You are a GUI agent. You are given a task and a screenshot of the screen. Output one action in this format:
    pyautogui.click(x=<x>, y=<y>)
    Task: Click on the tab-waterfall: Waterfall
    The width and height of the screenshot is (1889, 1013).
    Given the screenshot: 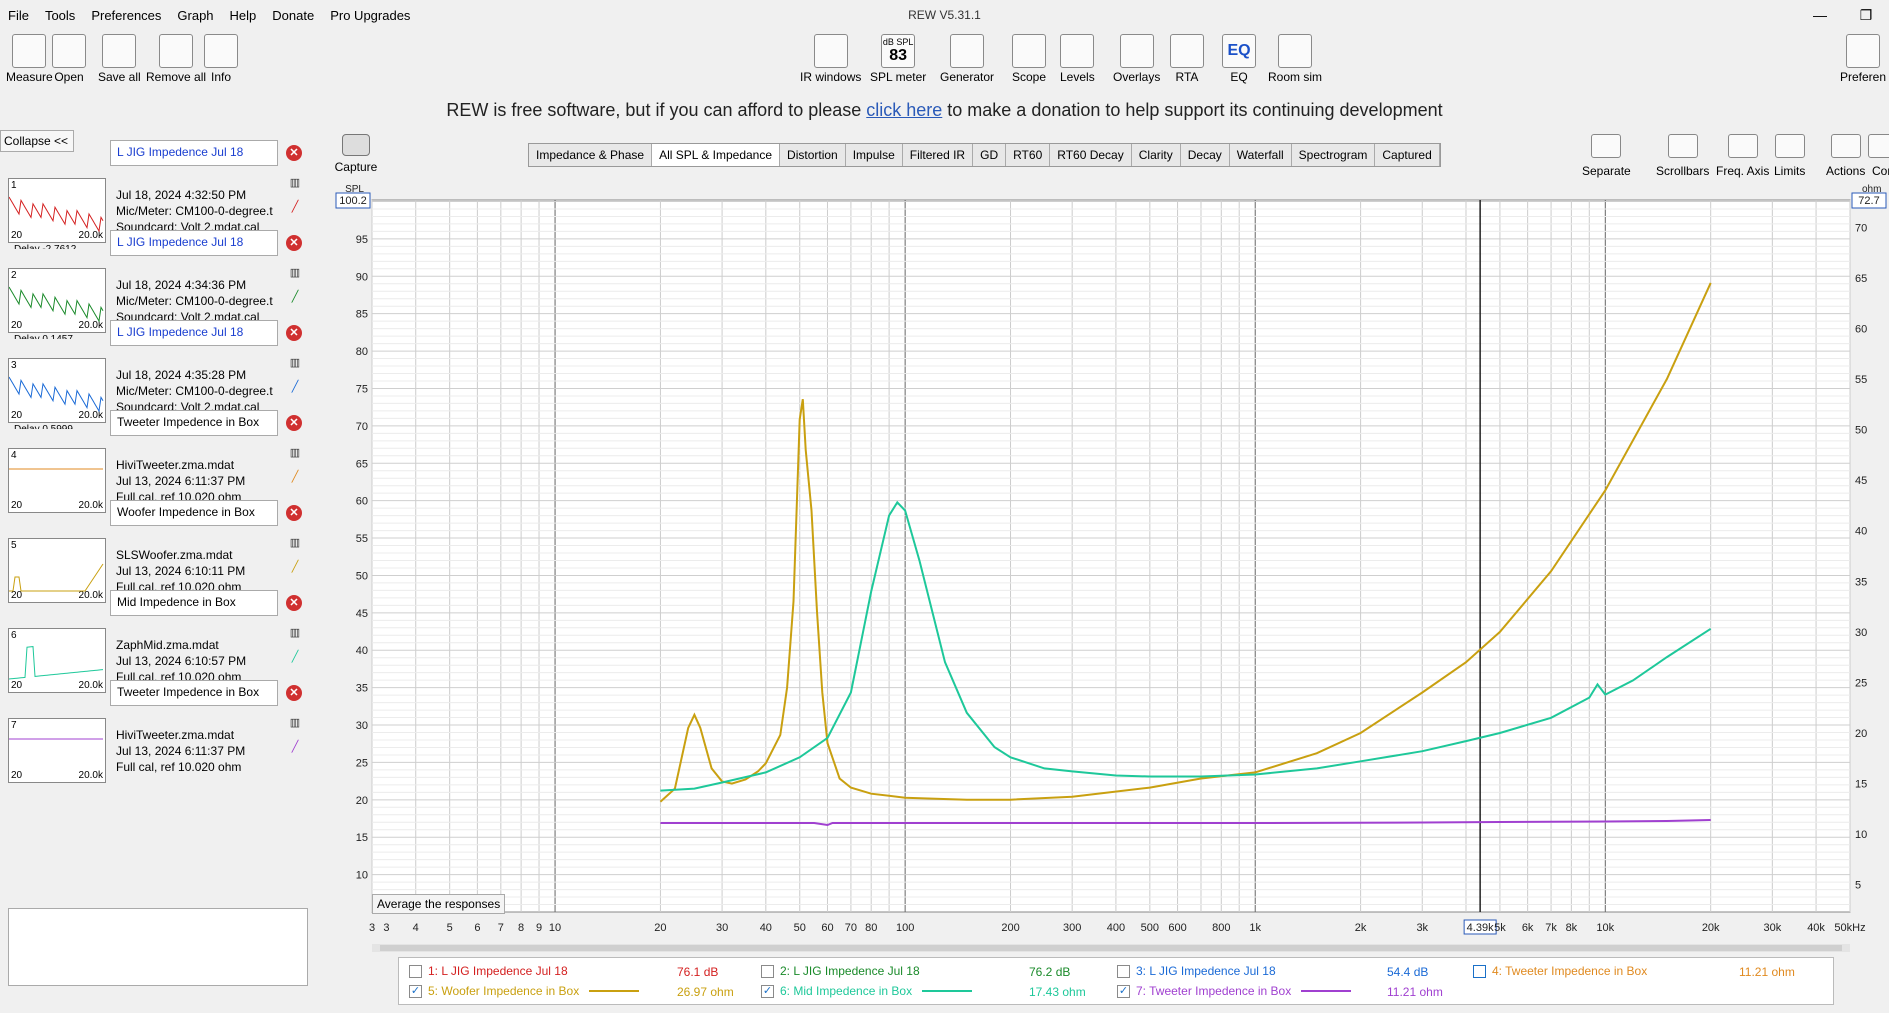 What is the action you would take?
    pyautogui.click(x=1261, y=155)
    